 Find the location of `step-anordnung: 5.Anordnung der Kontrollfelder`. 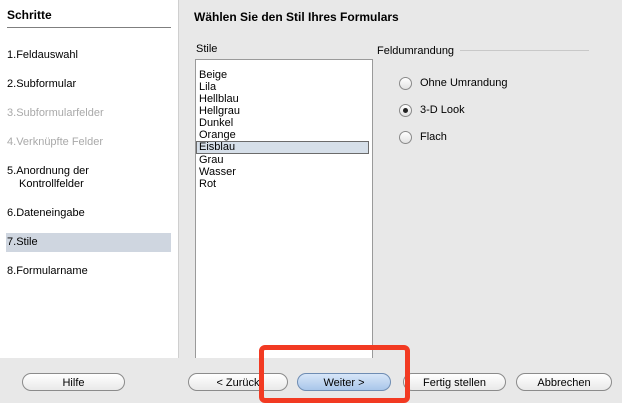

step-anordnung: 5.Anordnung der Kontrollfelder is located at coordinates (88, 178).